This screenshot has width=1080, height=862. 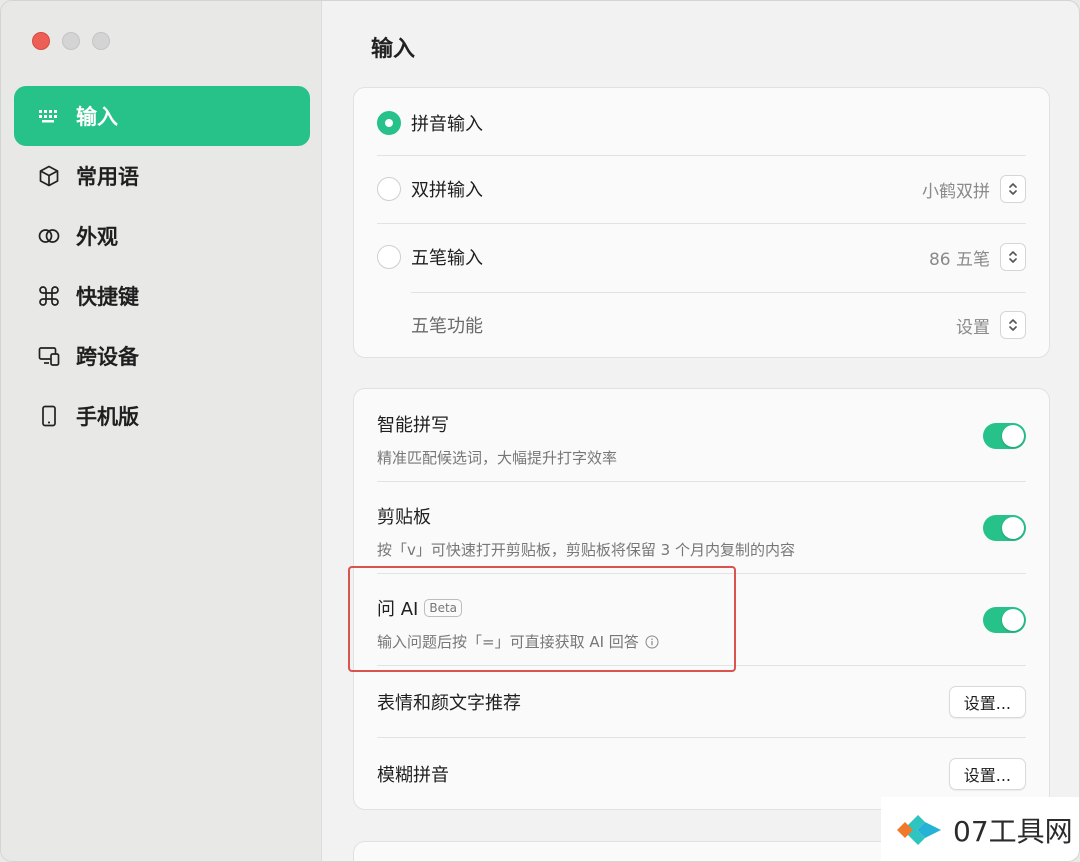 What do you see at coordinates (101, 41) in the screenshot?
I see `zoom-window-button` at bounding box center [101, 41].